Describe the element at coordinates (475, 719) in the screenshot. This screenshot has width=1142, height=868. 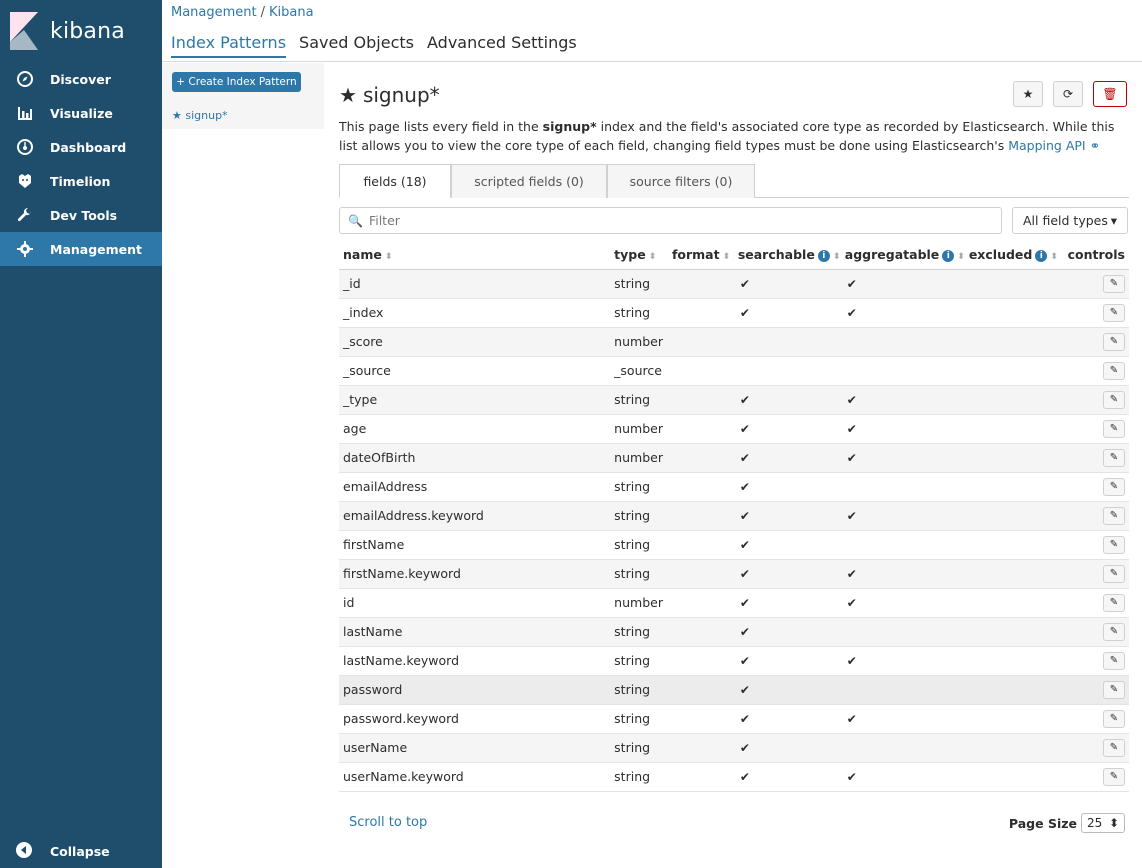
I see `field-name: password.keyword` at that location.